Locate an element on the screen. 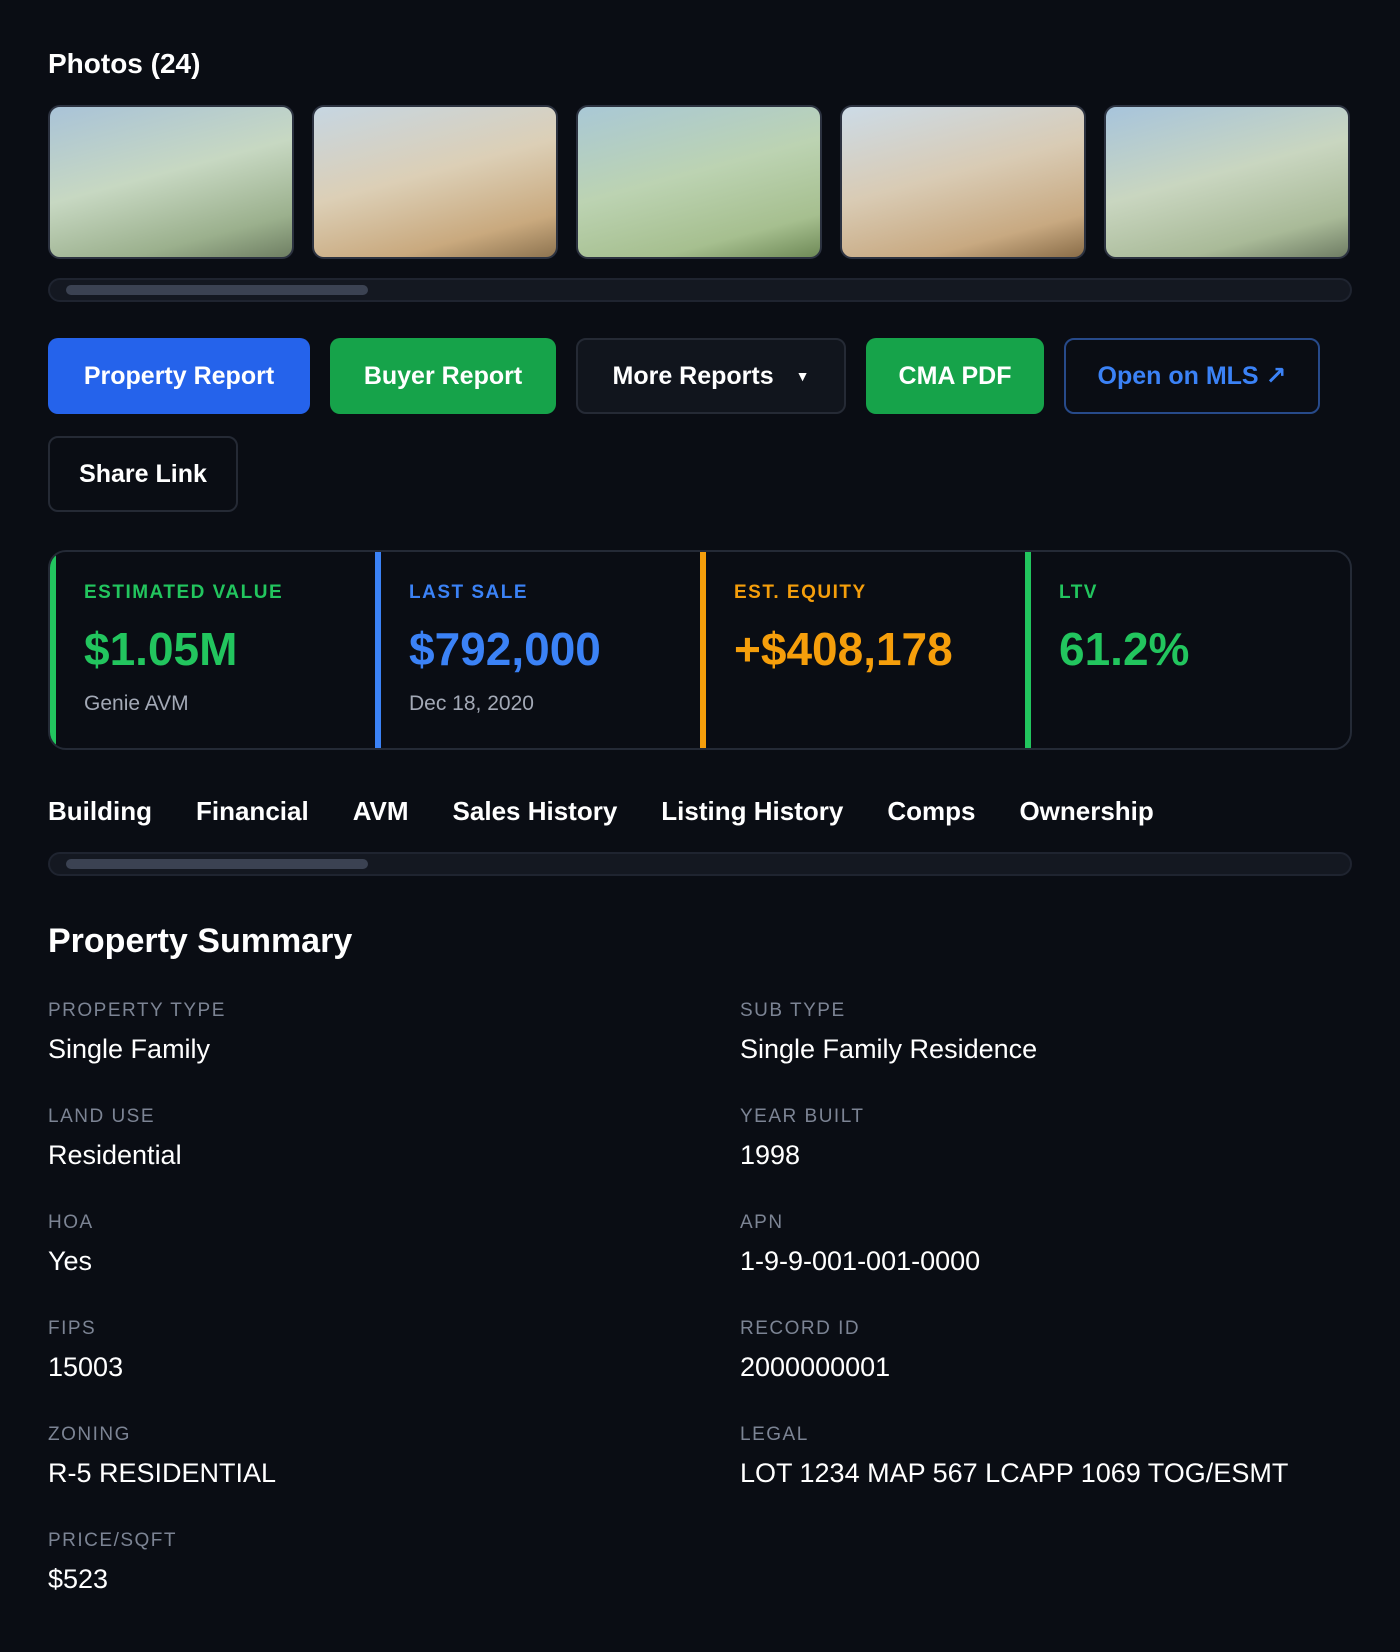 The image size is (1400, 1652). field-year-built: YEAR BUILT 1998 is located at coordinates (802, 1138).